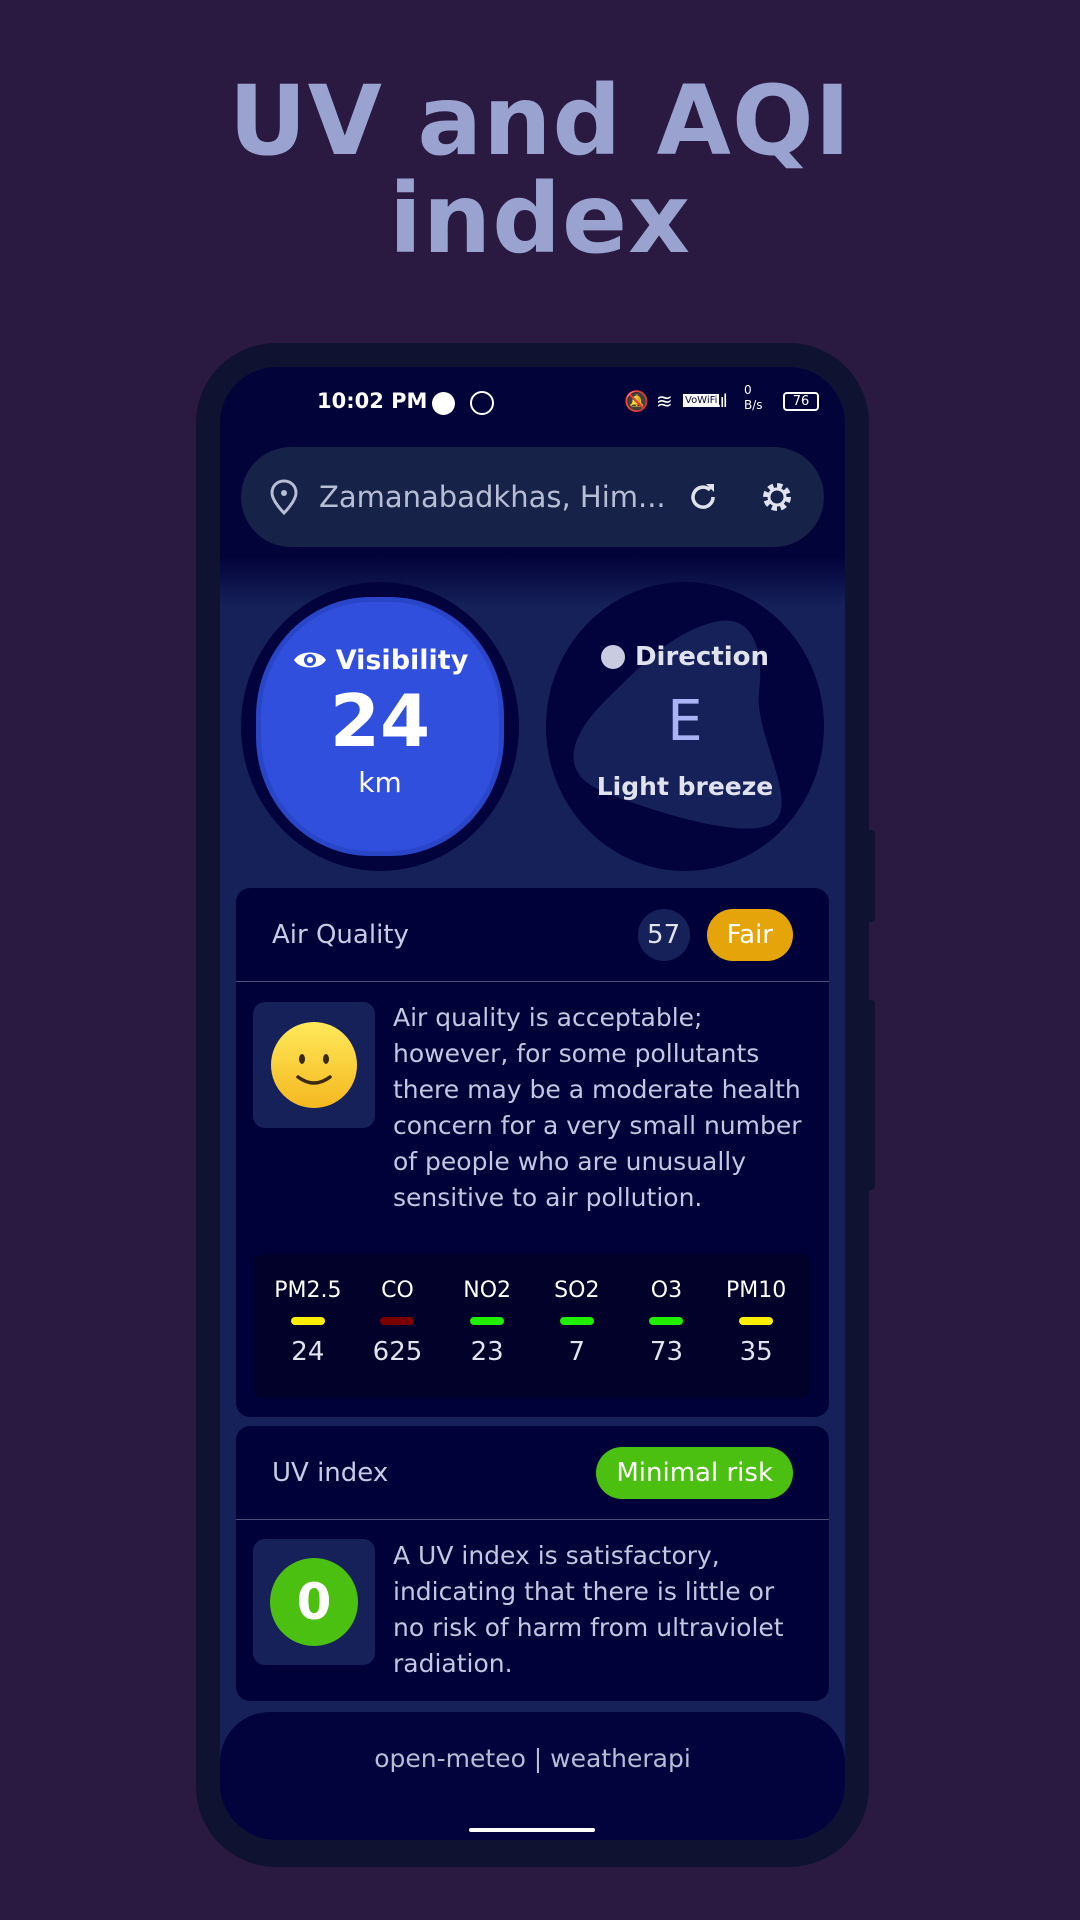 The image size is (1080, 1920). Describe the element at coordinates (701, 400) in the screenshot. I see `vowifi-badge: VoWiFi` at that location.